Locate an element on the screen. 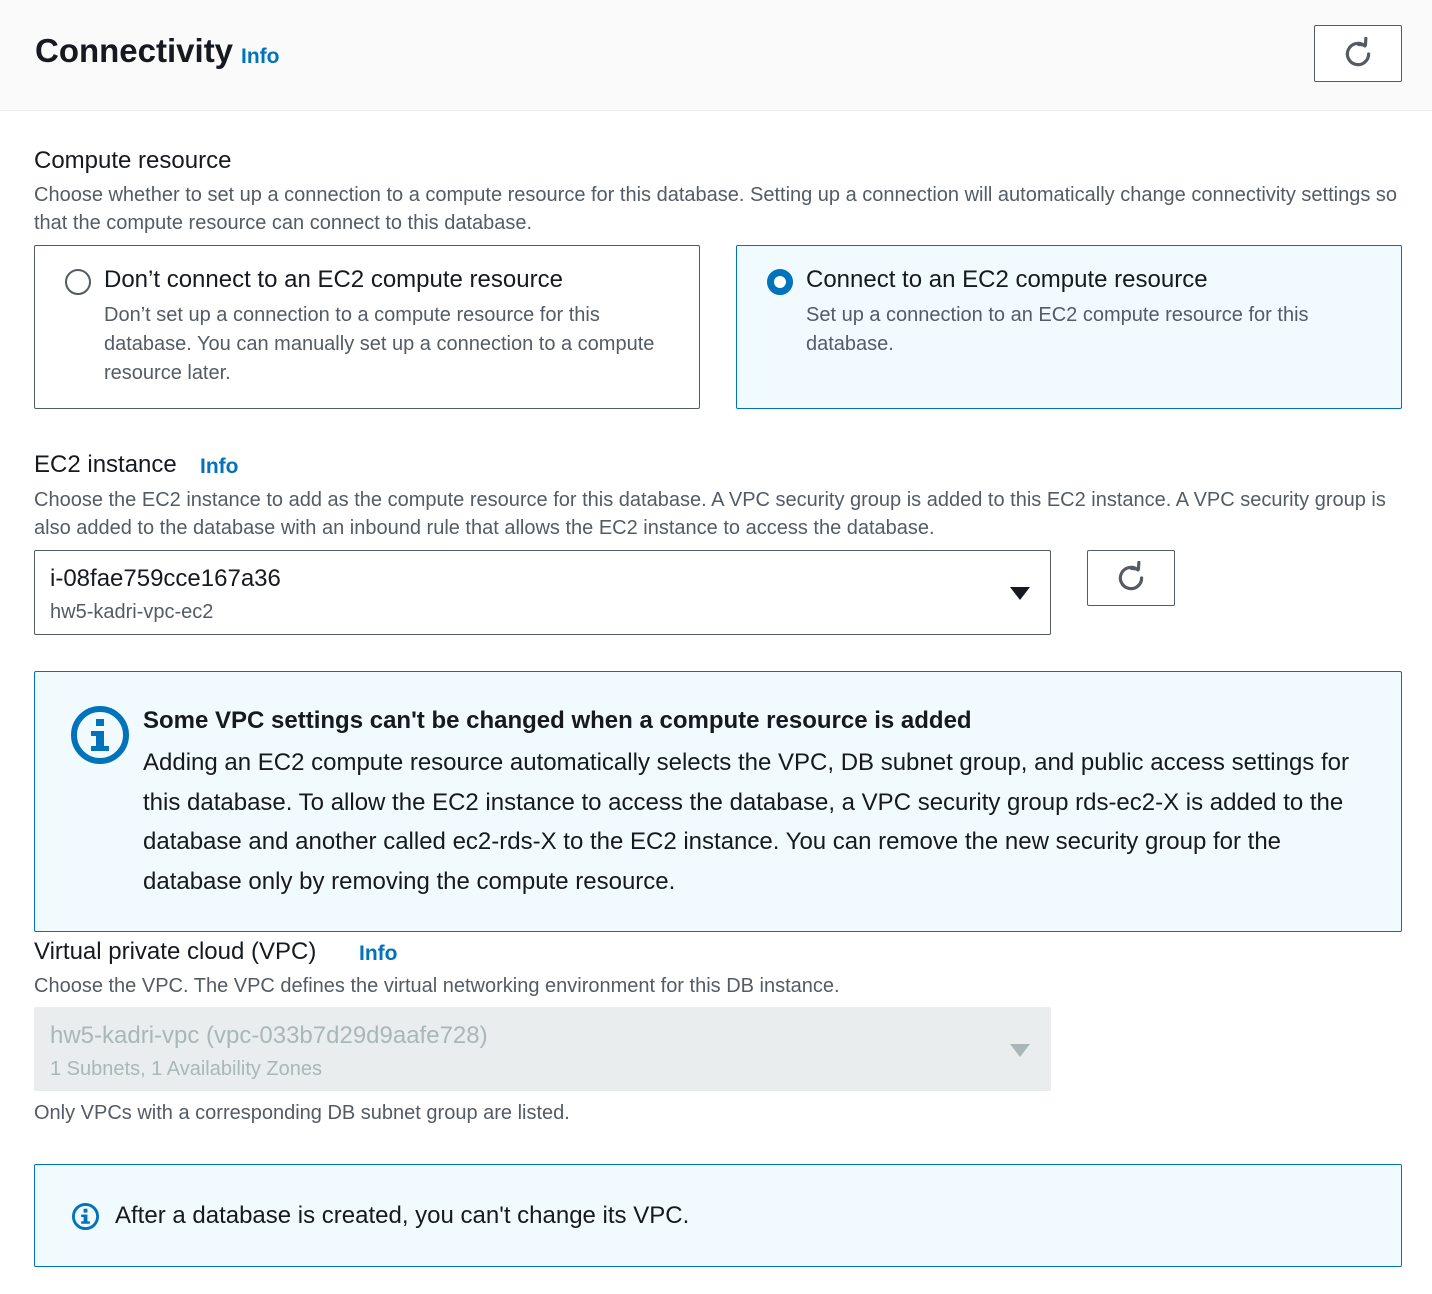 This screenshot has width=1432, height=1294. compute-resource-label: Compute resource is located at coordinates (133, 160).